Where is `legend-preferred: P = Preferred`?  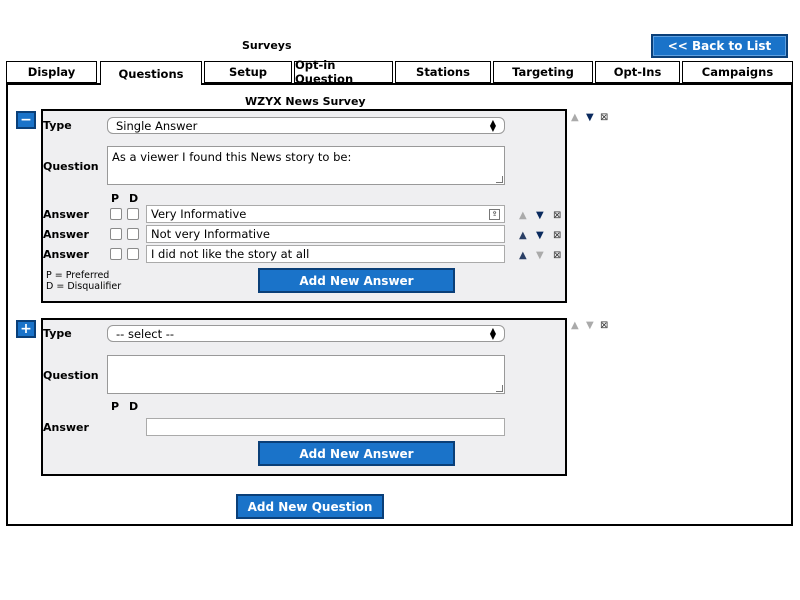
legend-preferred: P = Preferred is located at coordinates (78, 275).